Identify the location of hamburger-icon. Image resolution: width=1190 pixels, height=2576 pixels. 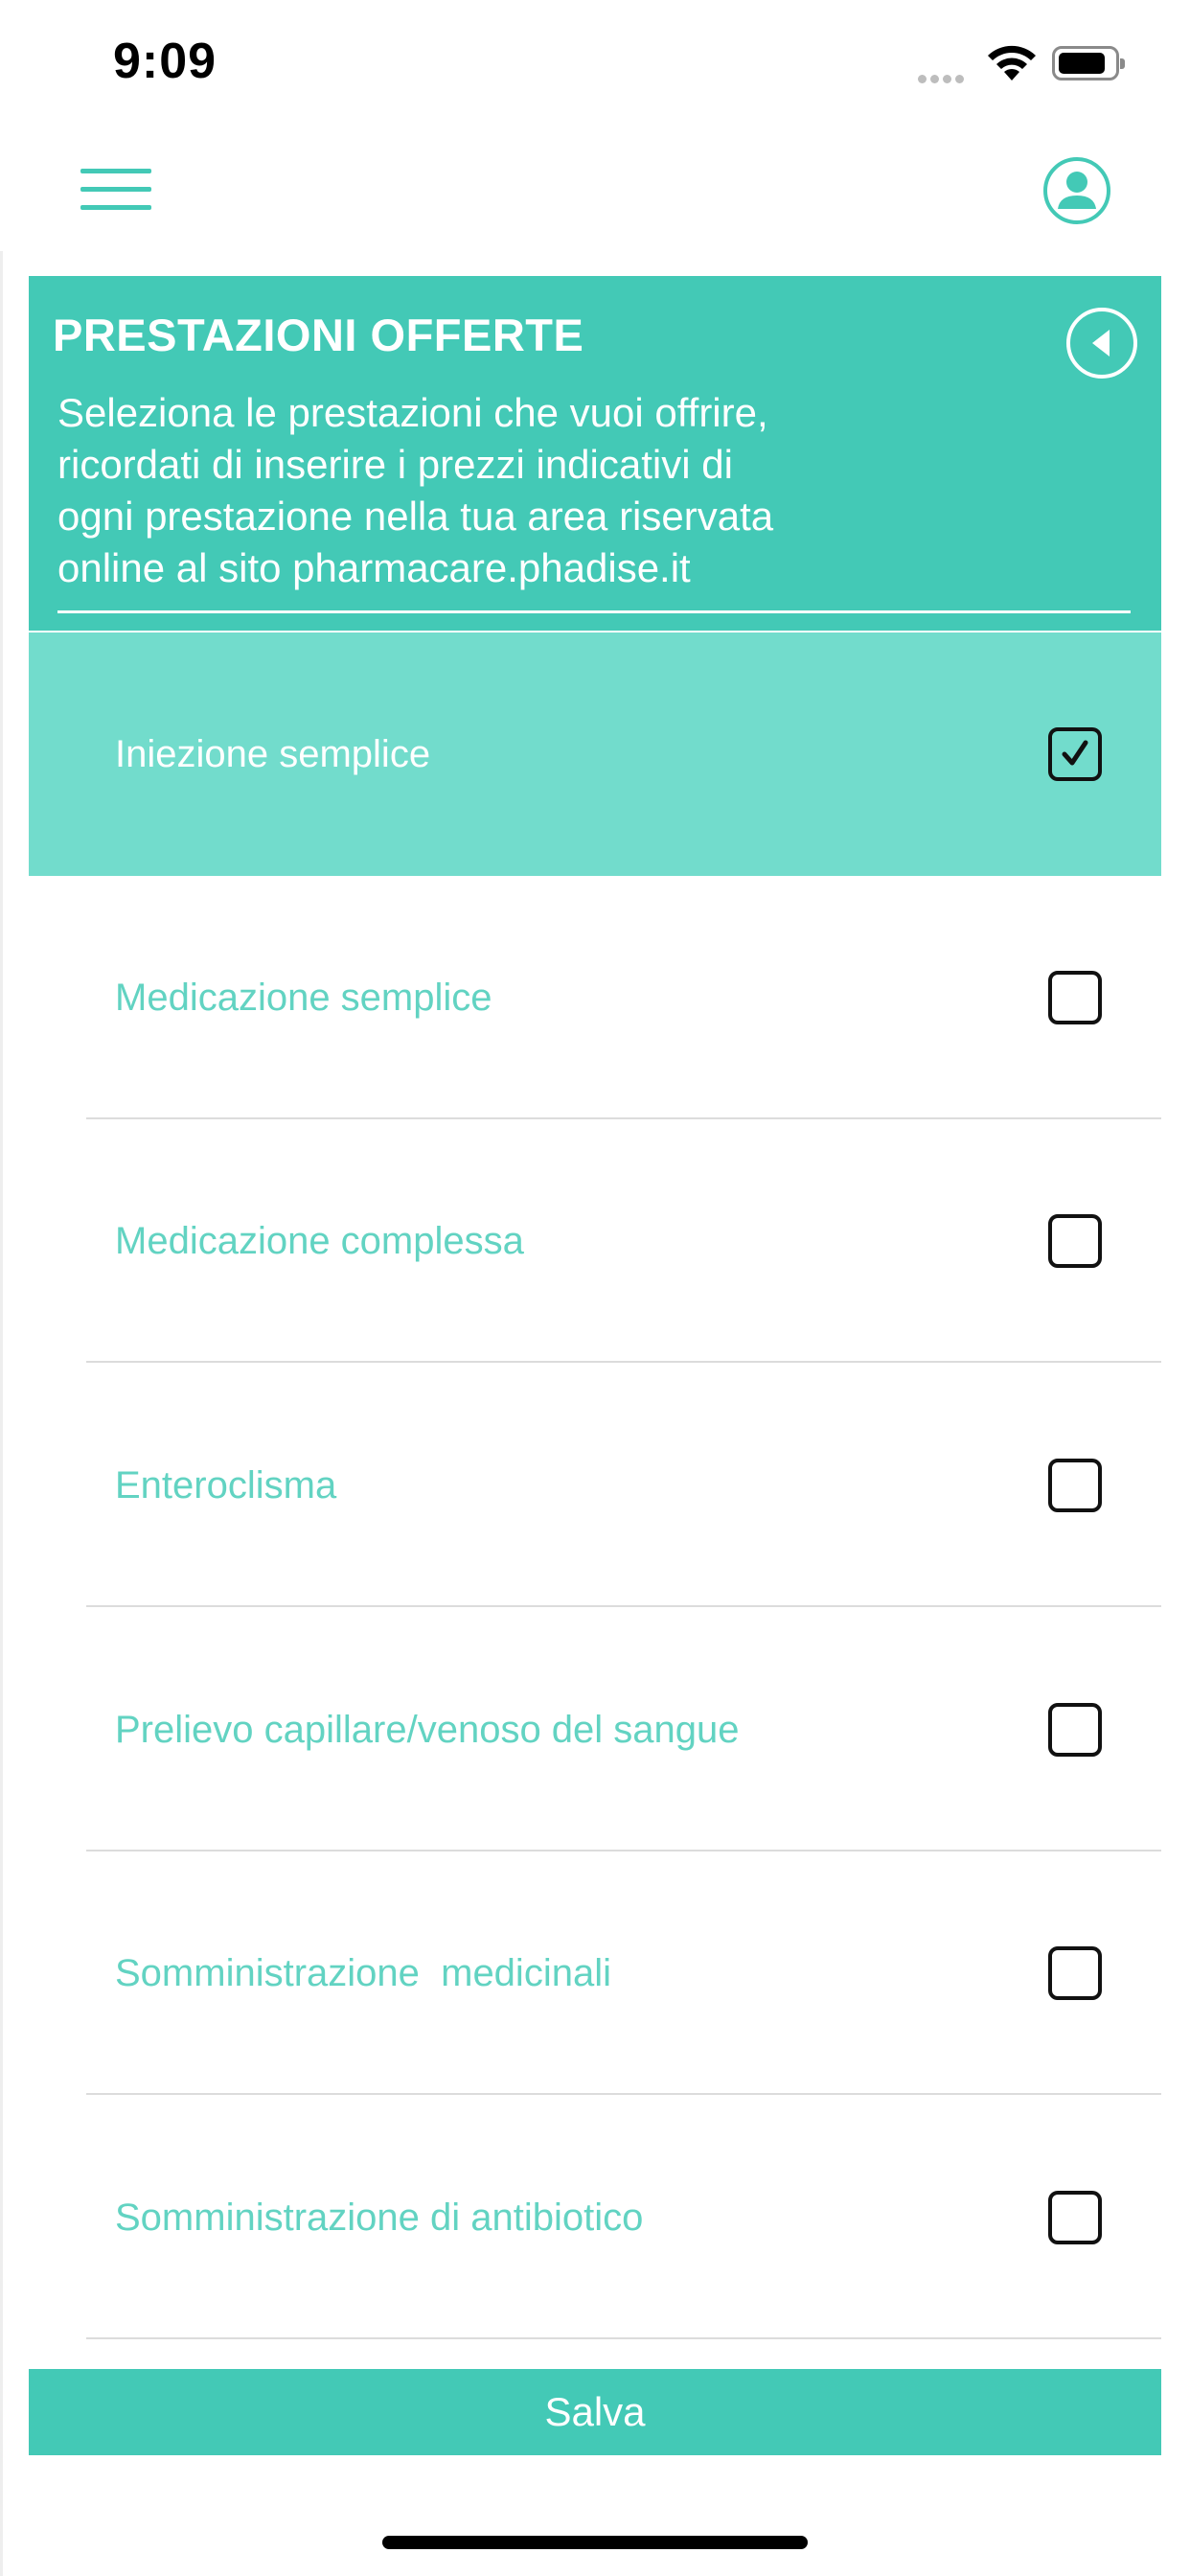
(116, 171).